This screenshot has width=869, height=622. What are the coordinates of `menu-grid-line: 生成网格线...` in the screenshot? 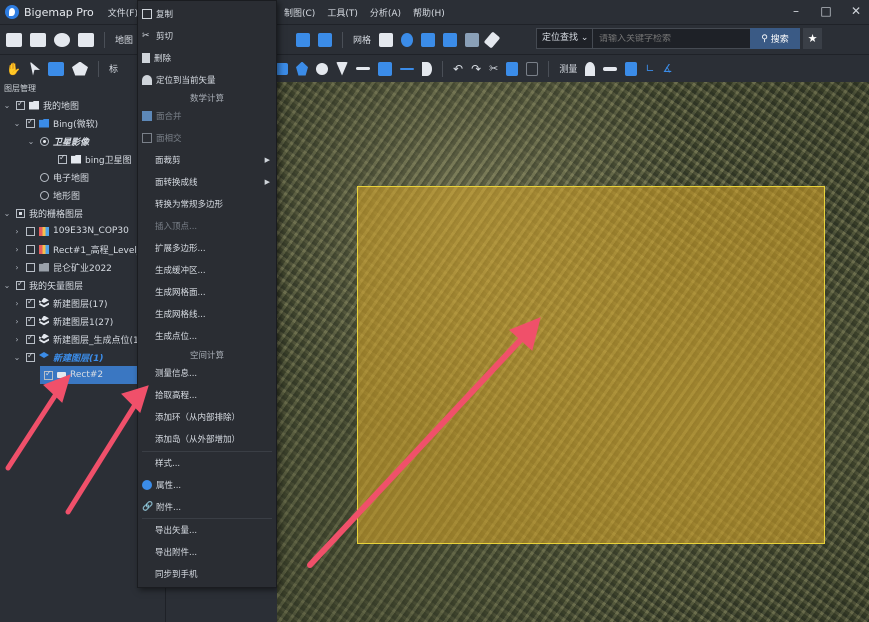 It's located at (207, 314).